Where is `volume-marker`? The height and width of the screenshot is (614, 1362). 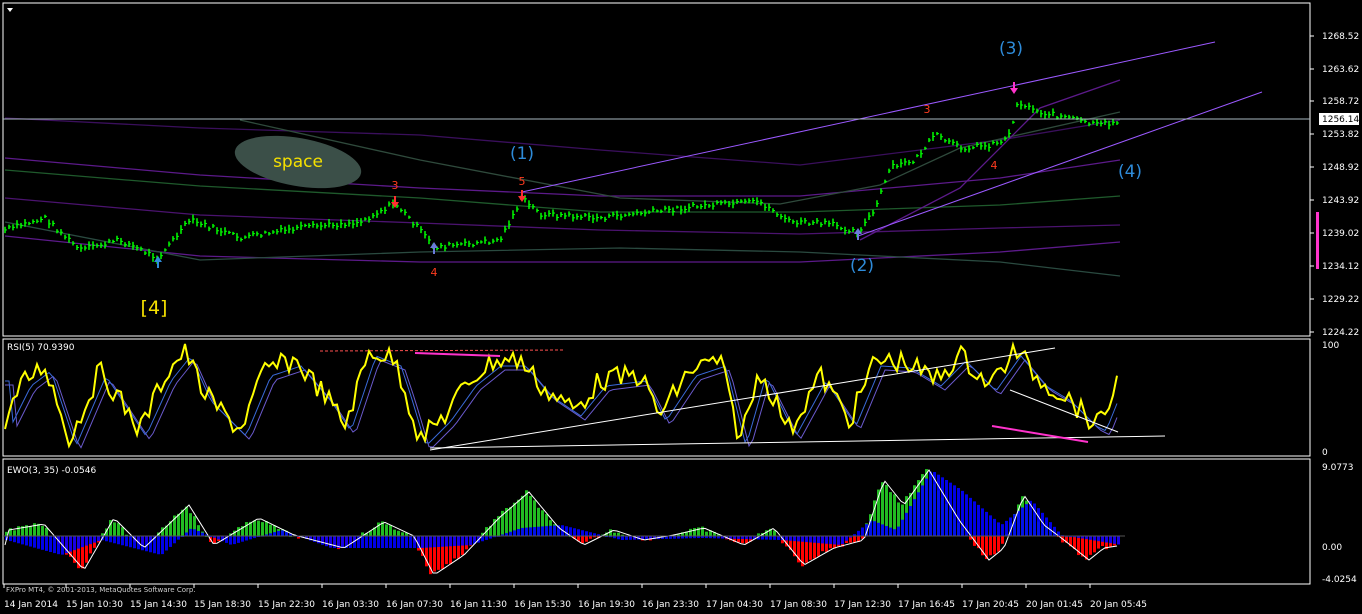 volume-marker is located at coordinates (1317, 240).